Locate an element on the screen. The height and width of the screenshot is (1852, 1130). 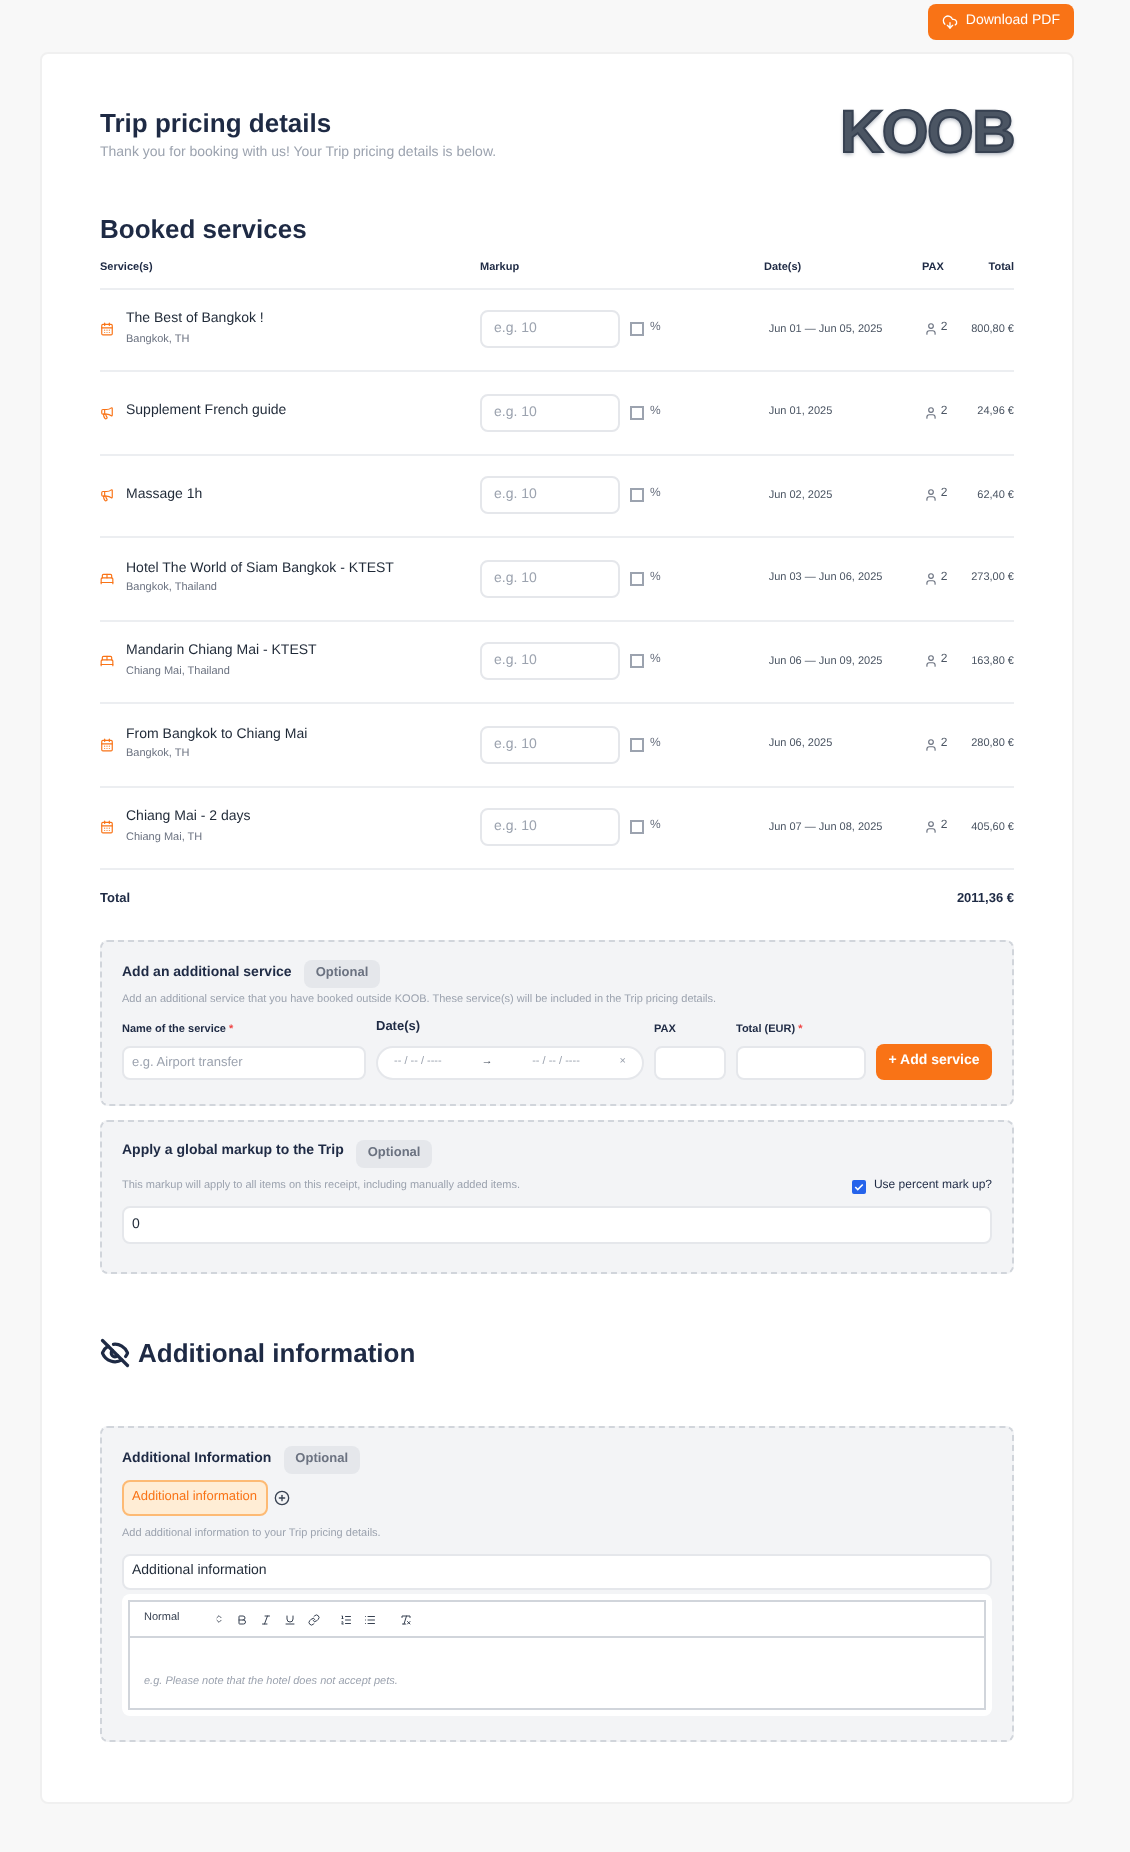
page-title: Trip pricing details is located at coordinates (217, 124).